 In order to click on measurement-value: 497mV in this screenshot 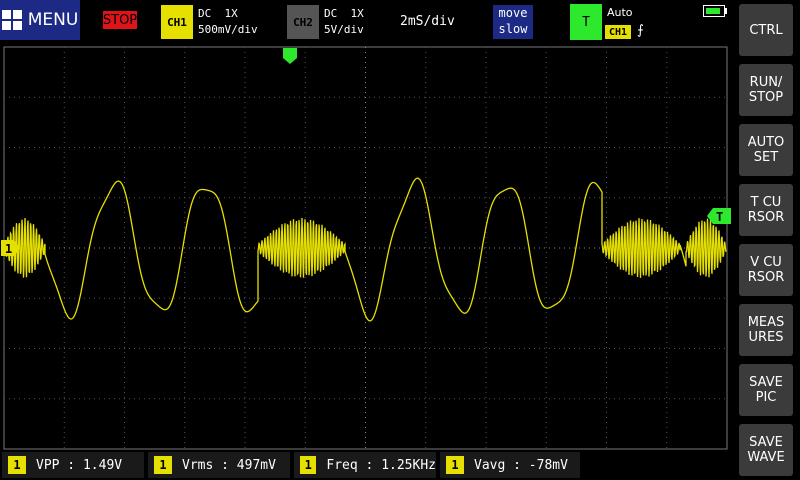, I will do `click(256, 465)`.